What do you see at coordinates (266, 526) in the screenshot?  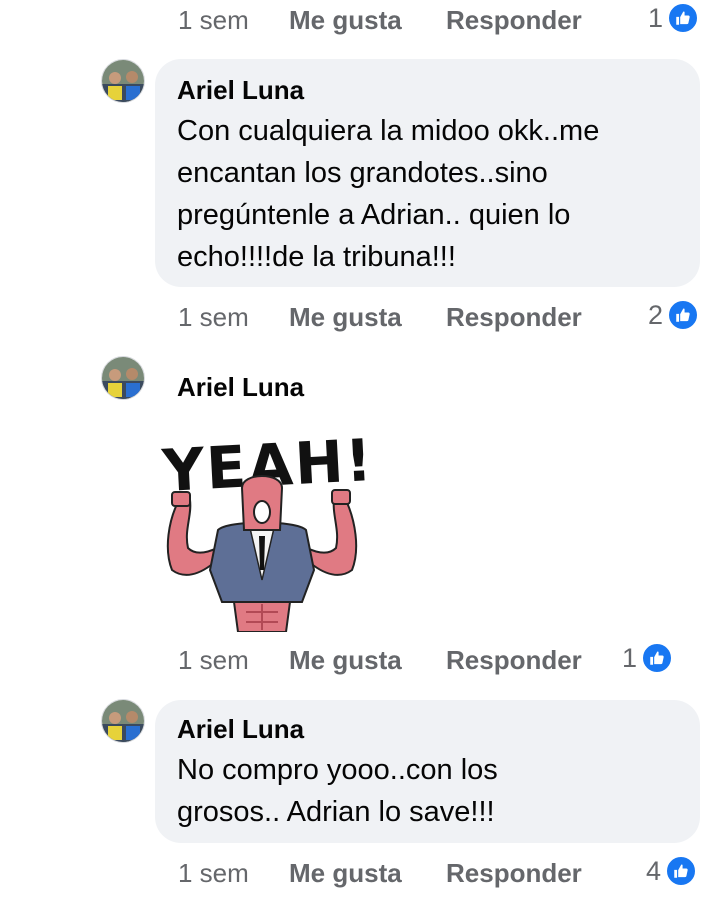 I see `sticker: YEAH!` at bounding box center [266, 526].